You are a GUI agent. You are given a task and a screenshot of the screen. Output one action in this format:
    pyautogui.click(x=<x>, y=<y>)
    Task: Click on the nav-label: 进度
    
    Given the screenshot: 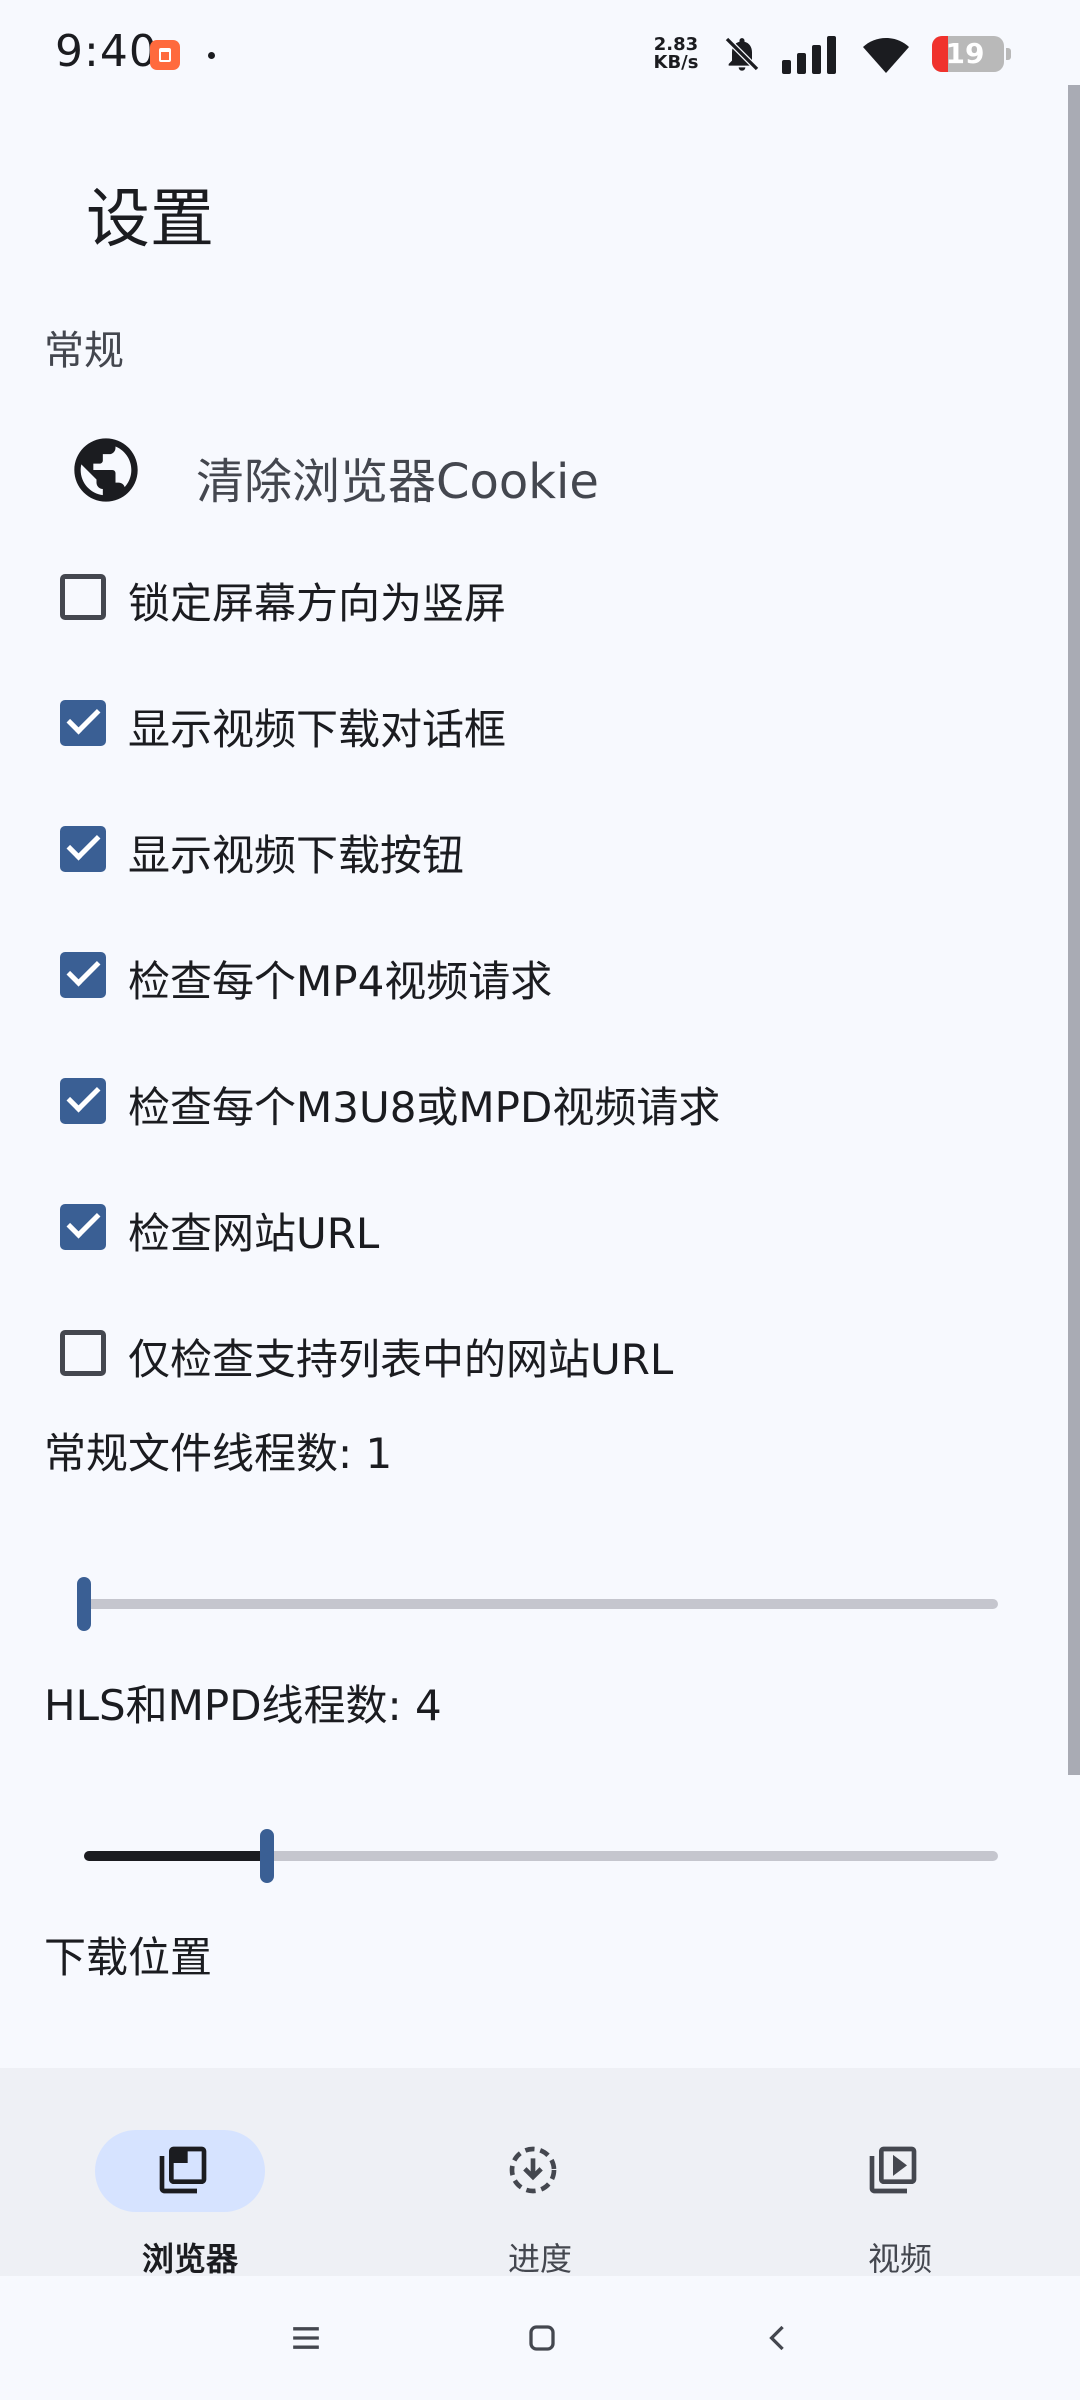 What is the action you would take?
    pyautogui.click(x=539, y=2259)
    